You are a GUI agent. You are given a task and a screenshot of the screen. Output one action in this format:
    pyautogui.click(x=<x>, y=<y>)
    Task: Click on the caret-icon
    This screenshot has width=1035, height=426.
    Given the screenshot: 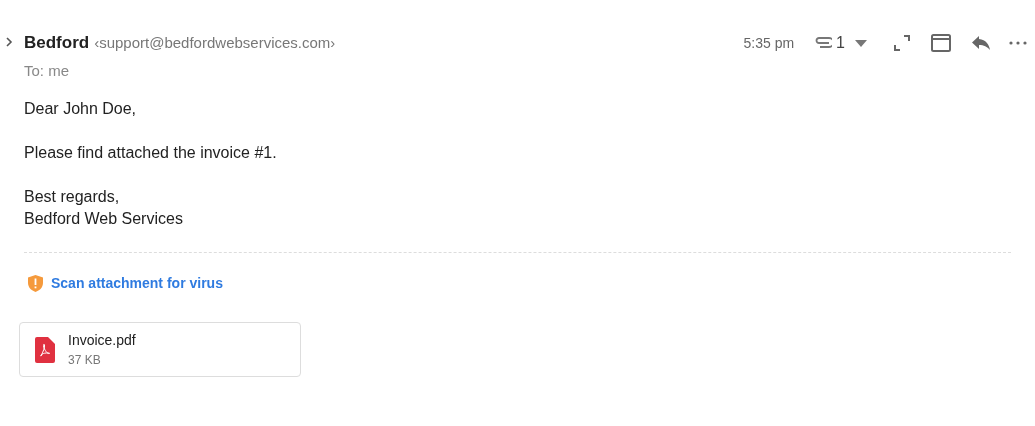 What is the action you would take?
    pyautogui.click(x=861, y=43)
    